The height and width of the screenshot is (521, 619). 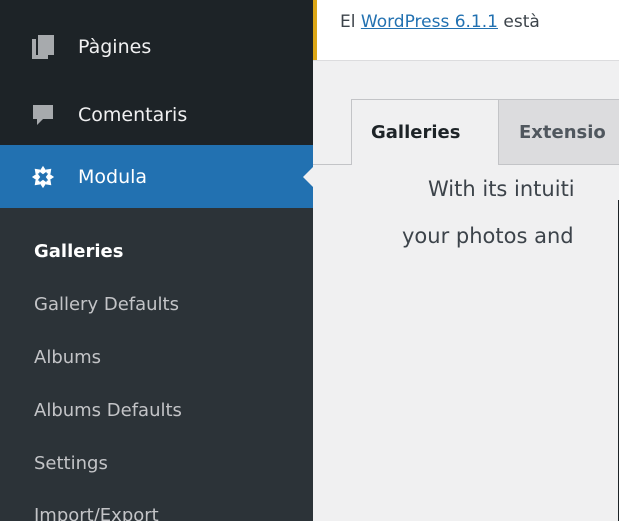 What do you see at coordinates (501, 189) in the screenshot?
I see `intro-text-line-1: With its intuiti` at bounding box center [501, 189].